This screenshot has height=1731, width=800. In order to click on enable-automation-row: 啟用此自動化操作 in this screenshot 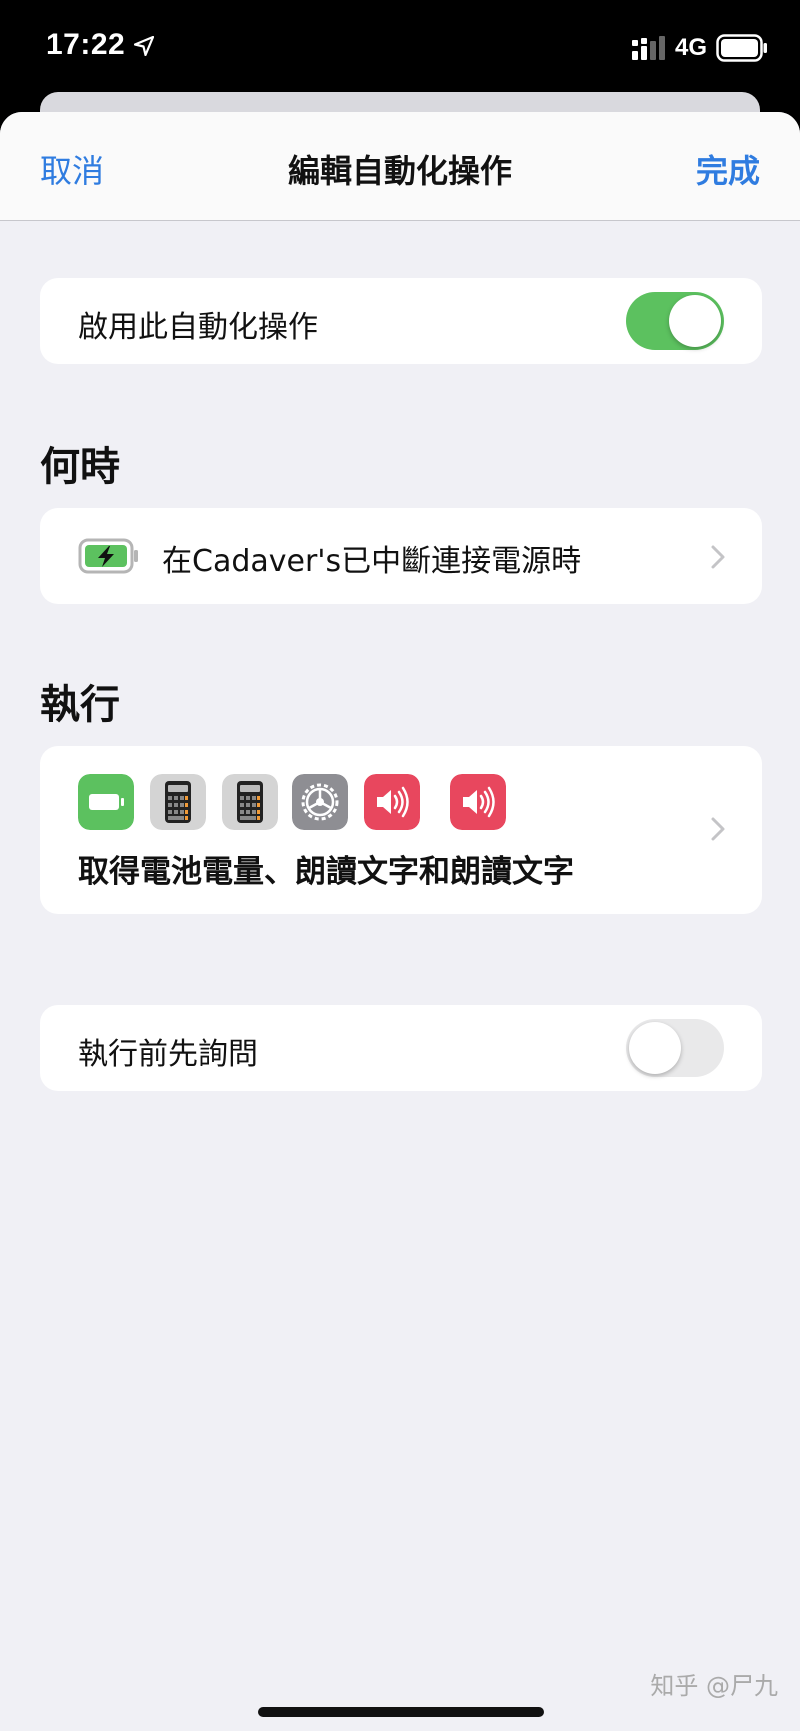, I will do `click(401, 321)`.